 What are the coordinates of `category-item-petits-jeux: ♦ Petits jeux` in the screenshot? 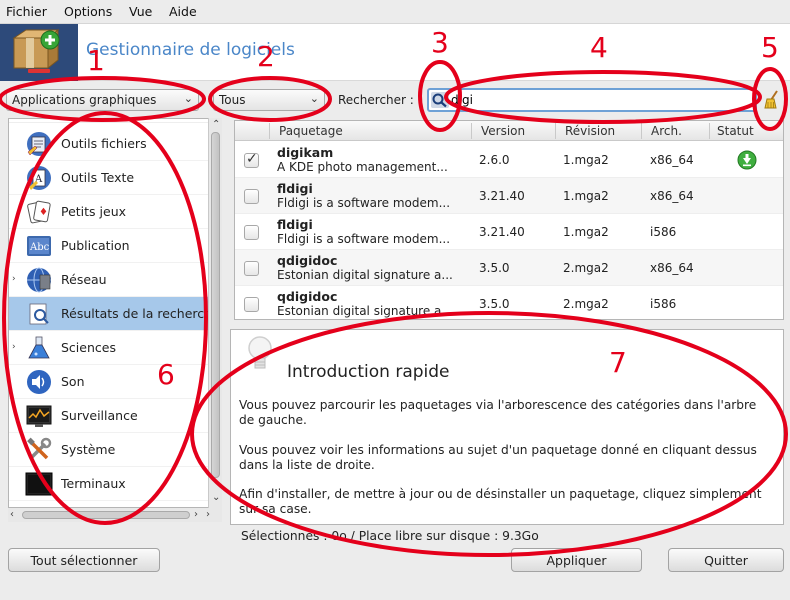 It's located at (109, 212).